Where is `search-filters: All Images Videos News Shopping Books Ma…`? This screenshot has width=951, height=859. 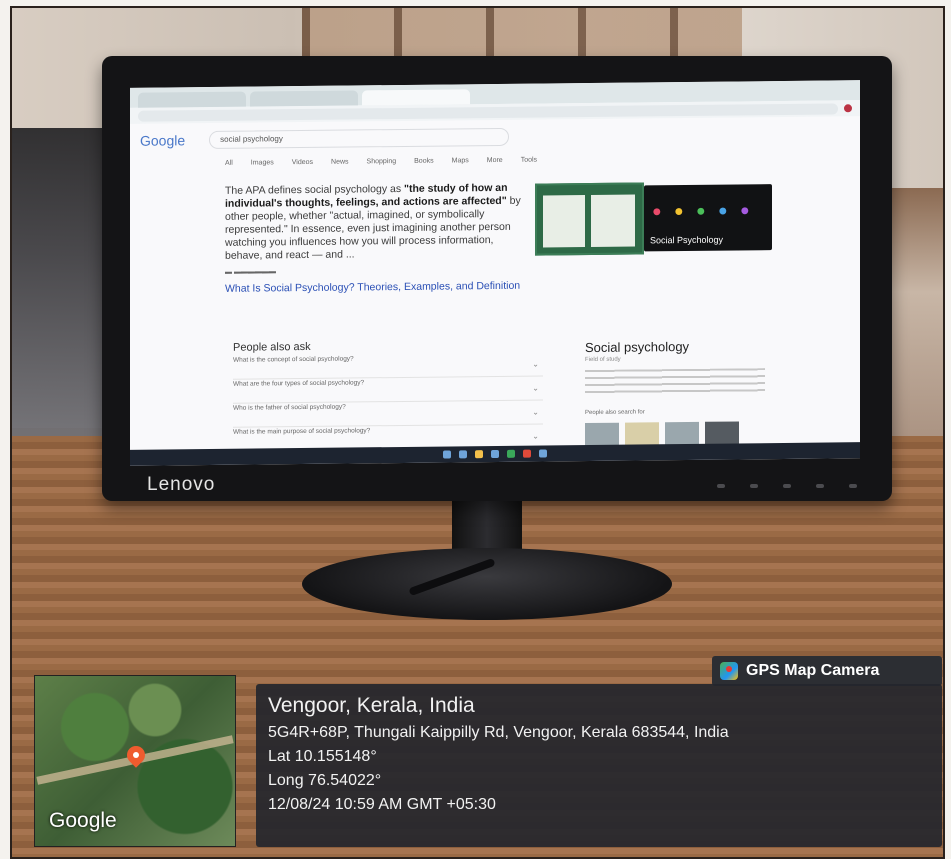
search-filters: All Images Videos News Shopping Books Ma… is located at coordinates (381, 162).